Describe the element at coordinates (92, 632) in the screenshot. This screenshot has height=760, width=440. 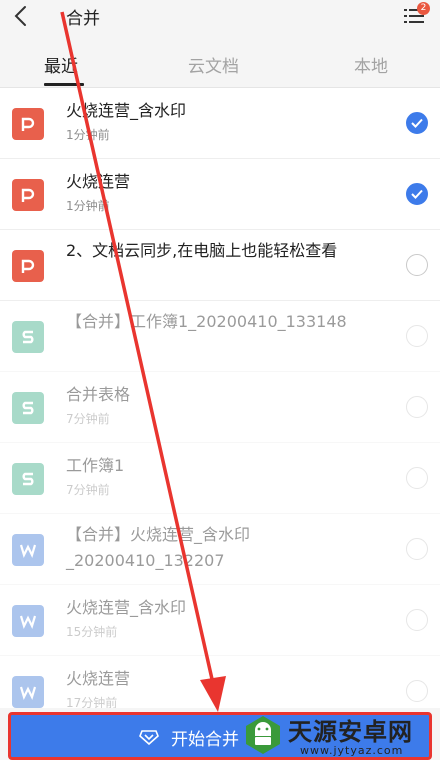
I see `file-time: 15分钟前` at that location.